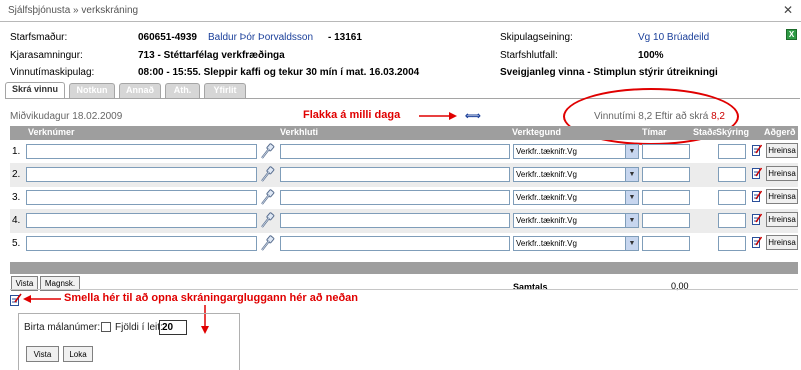  What do you see at coordinates (651, 55) in the screenshot?
I see `starfshlutfall-value: 100%` at bounding box center [651, 55].